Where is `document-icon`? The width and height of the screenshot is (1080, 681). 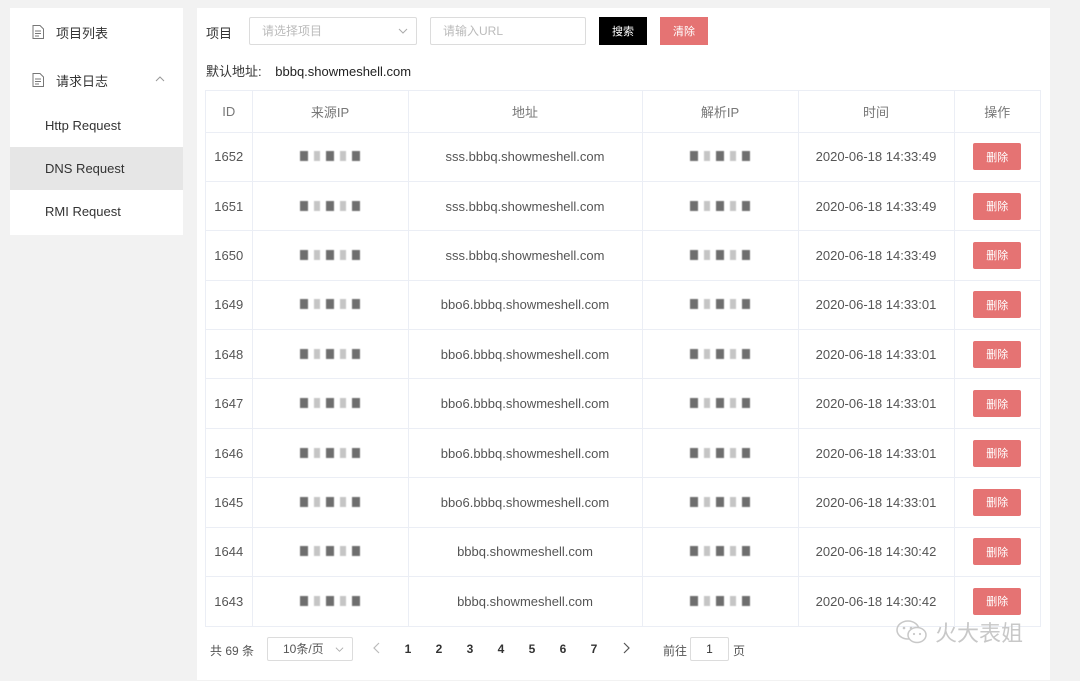 document-icon is located at coordinates (38, 80).